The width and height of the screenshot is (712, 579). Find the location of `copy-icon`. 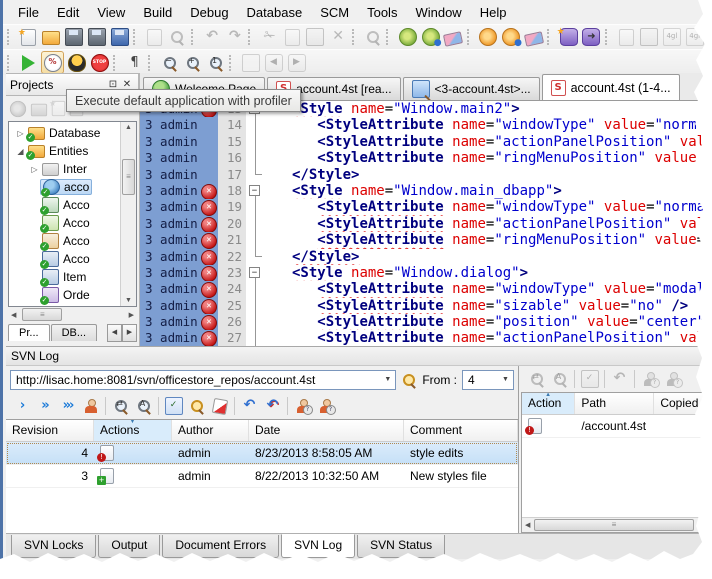

copy-icon is located at coordinates (292, 37).